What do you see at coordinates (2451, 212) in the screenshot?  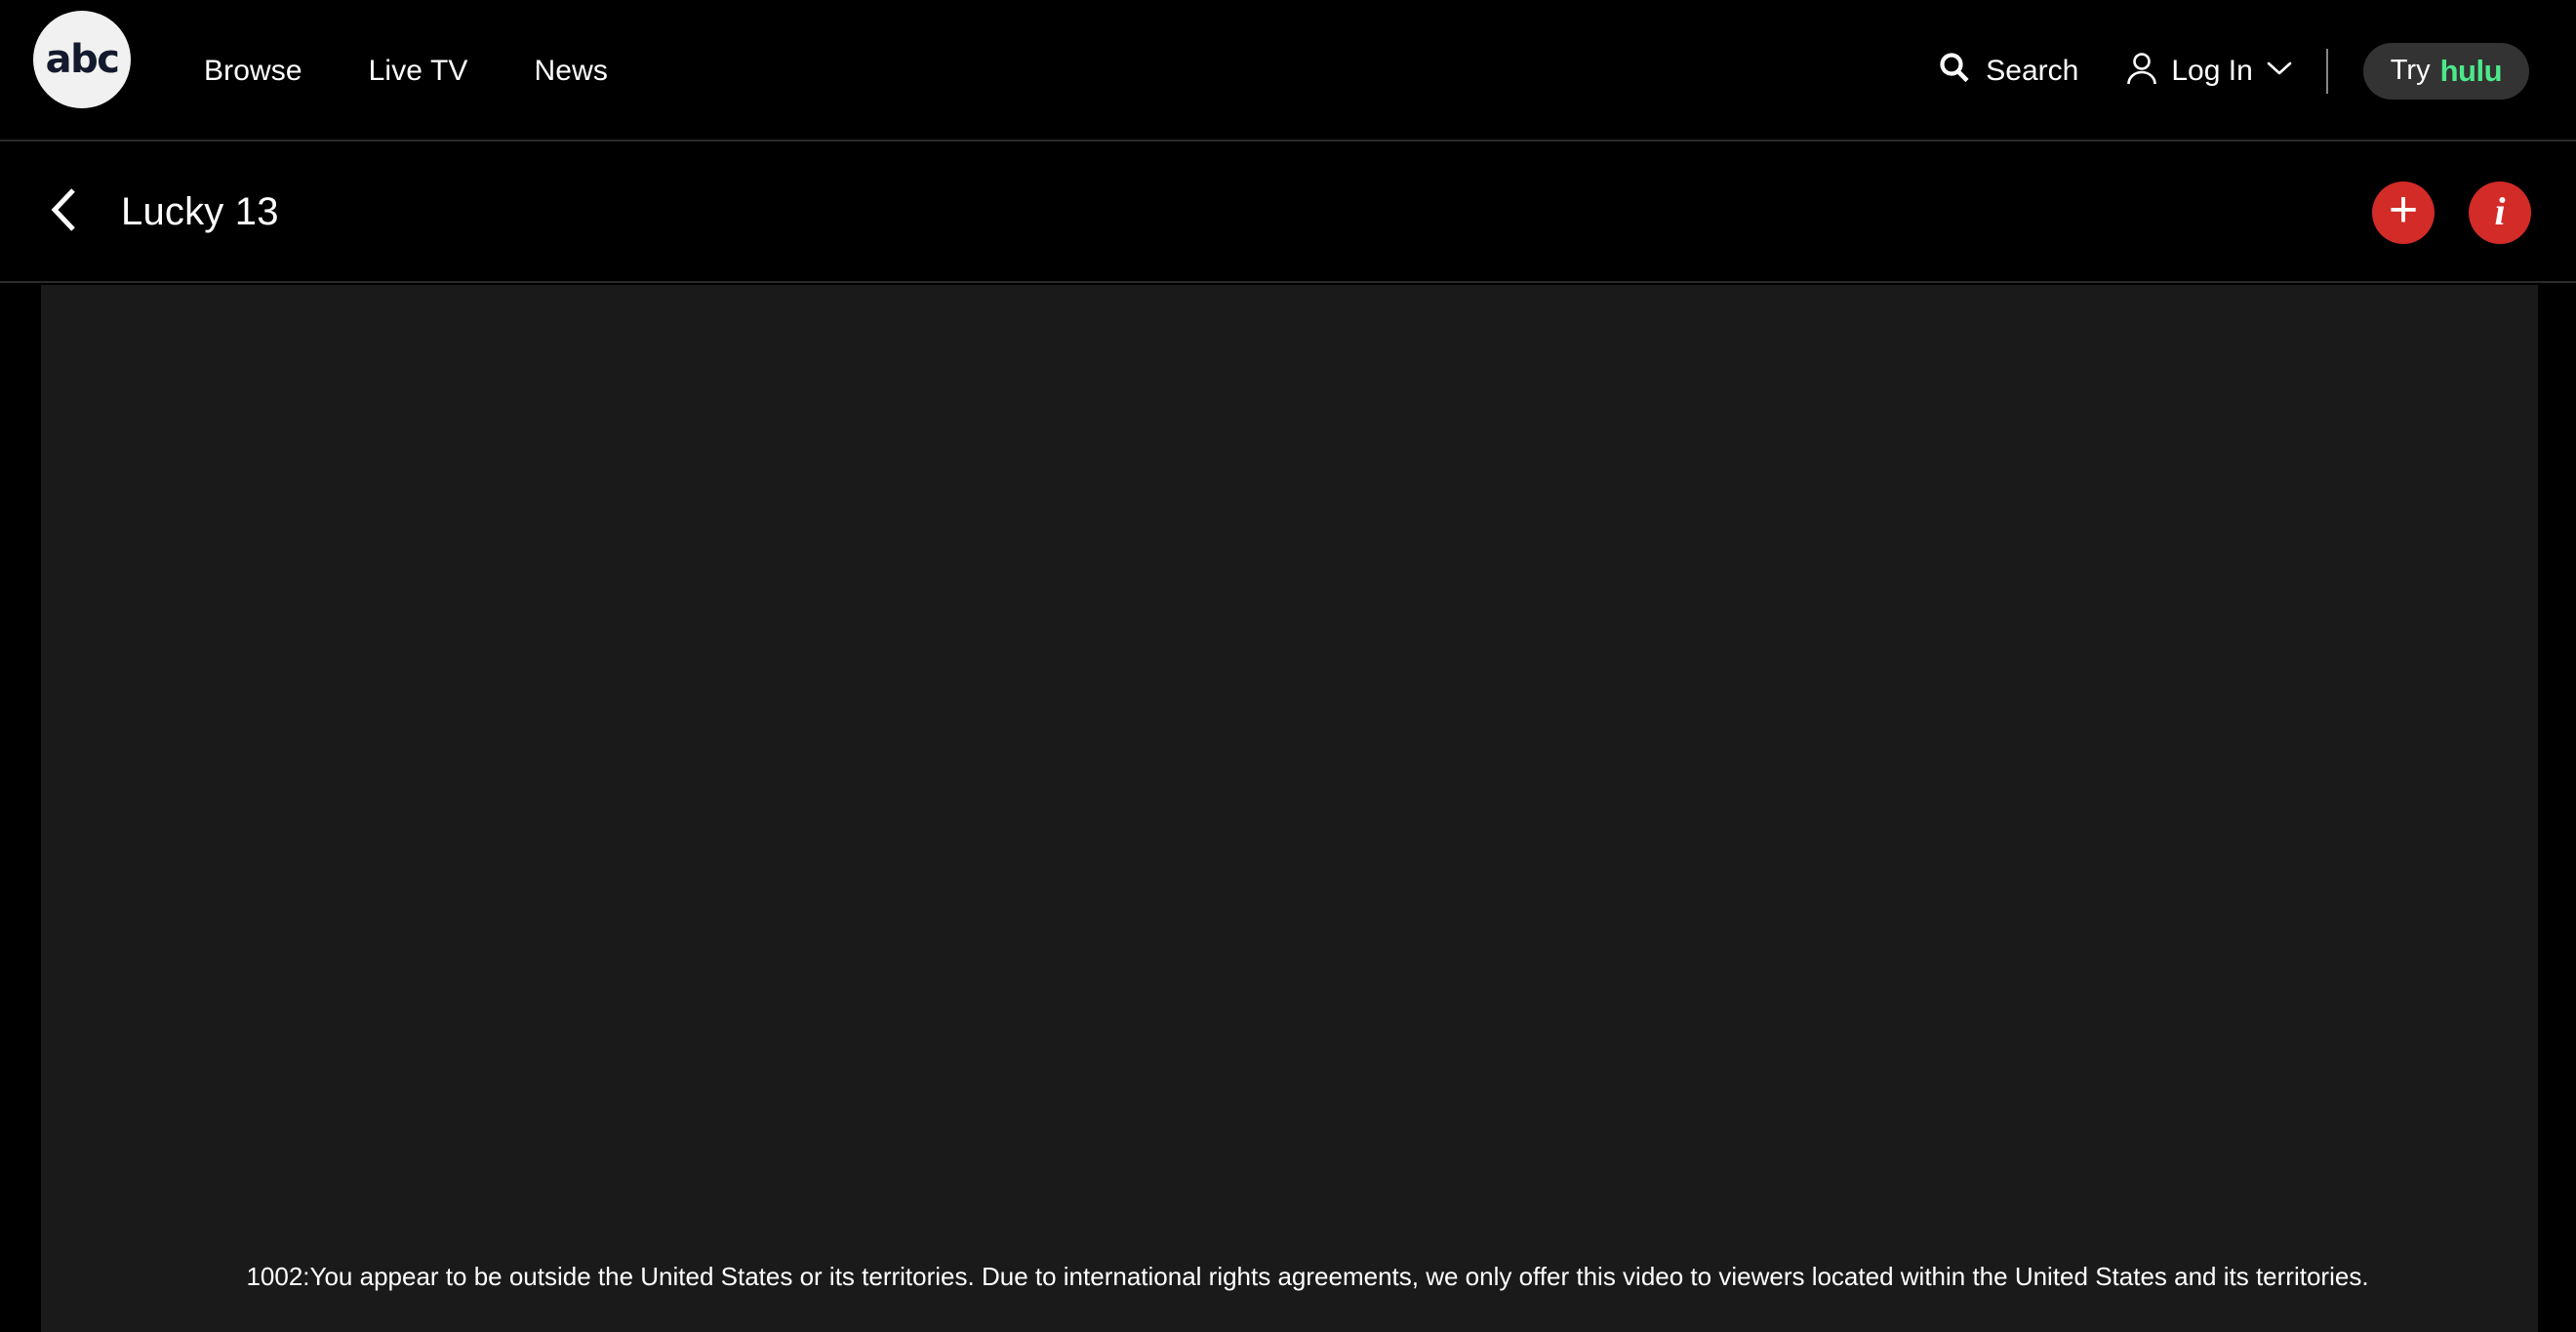 I see `title-bar-actions: + i` at bounding box center [2451, 212].